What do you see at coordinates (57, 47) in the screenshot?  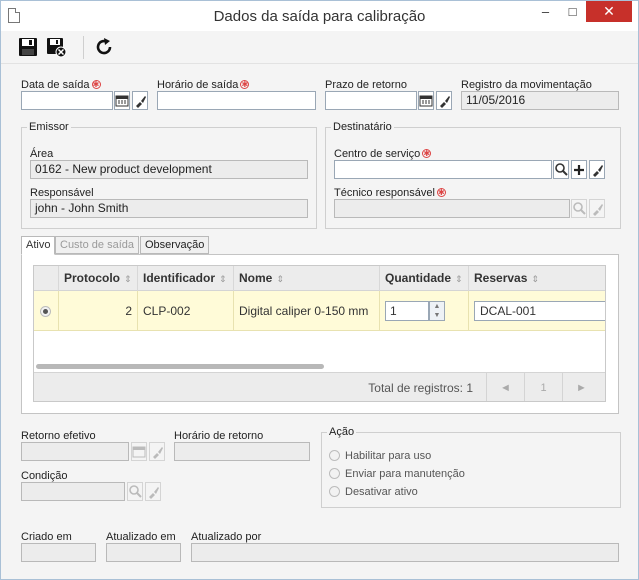 I see `save-and-close-button` at bounding box center [57, 47].